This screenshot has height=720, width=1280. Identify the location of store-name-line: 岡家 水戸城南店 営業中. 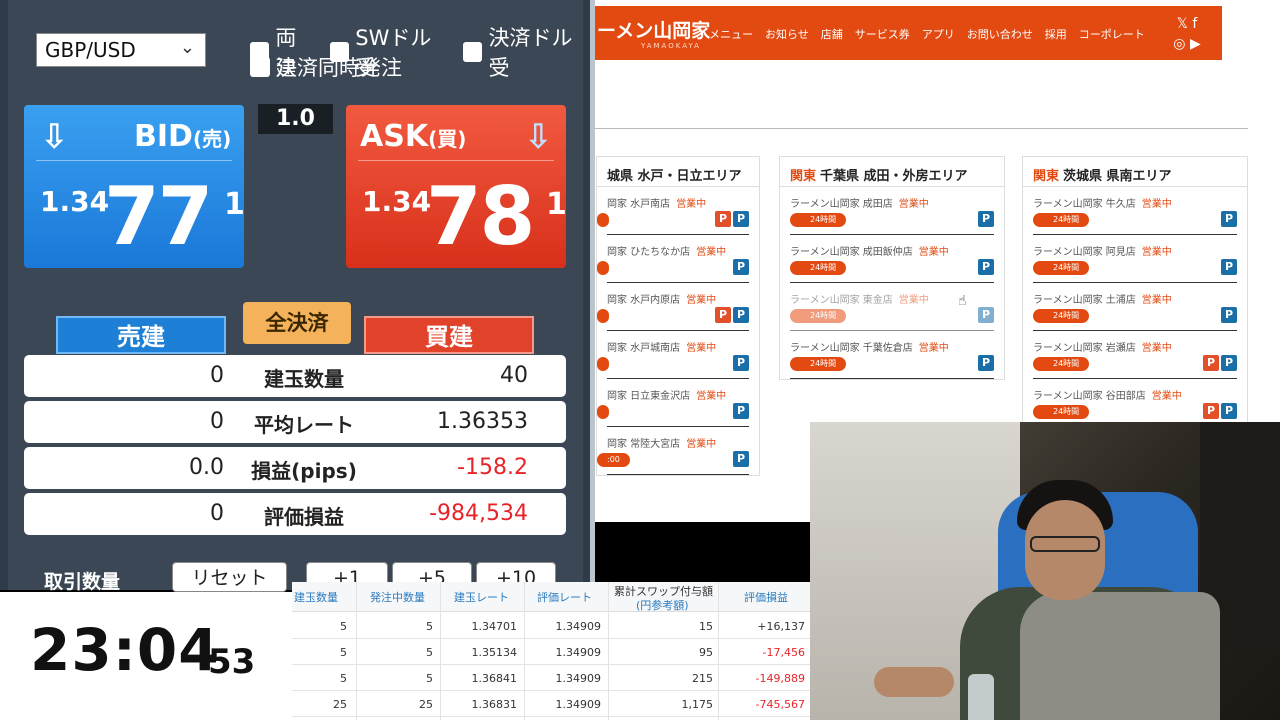
(661, 346).